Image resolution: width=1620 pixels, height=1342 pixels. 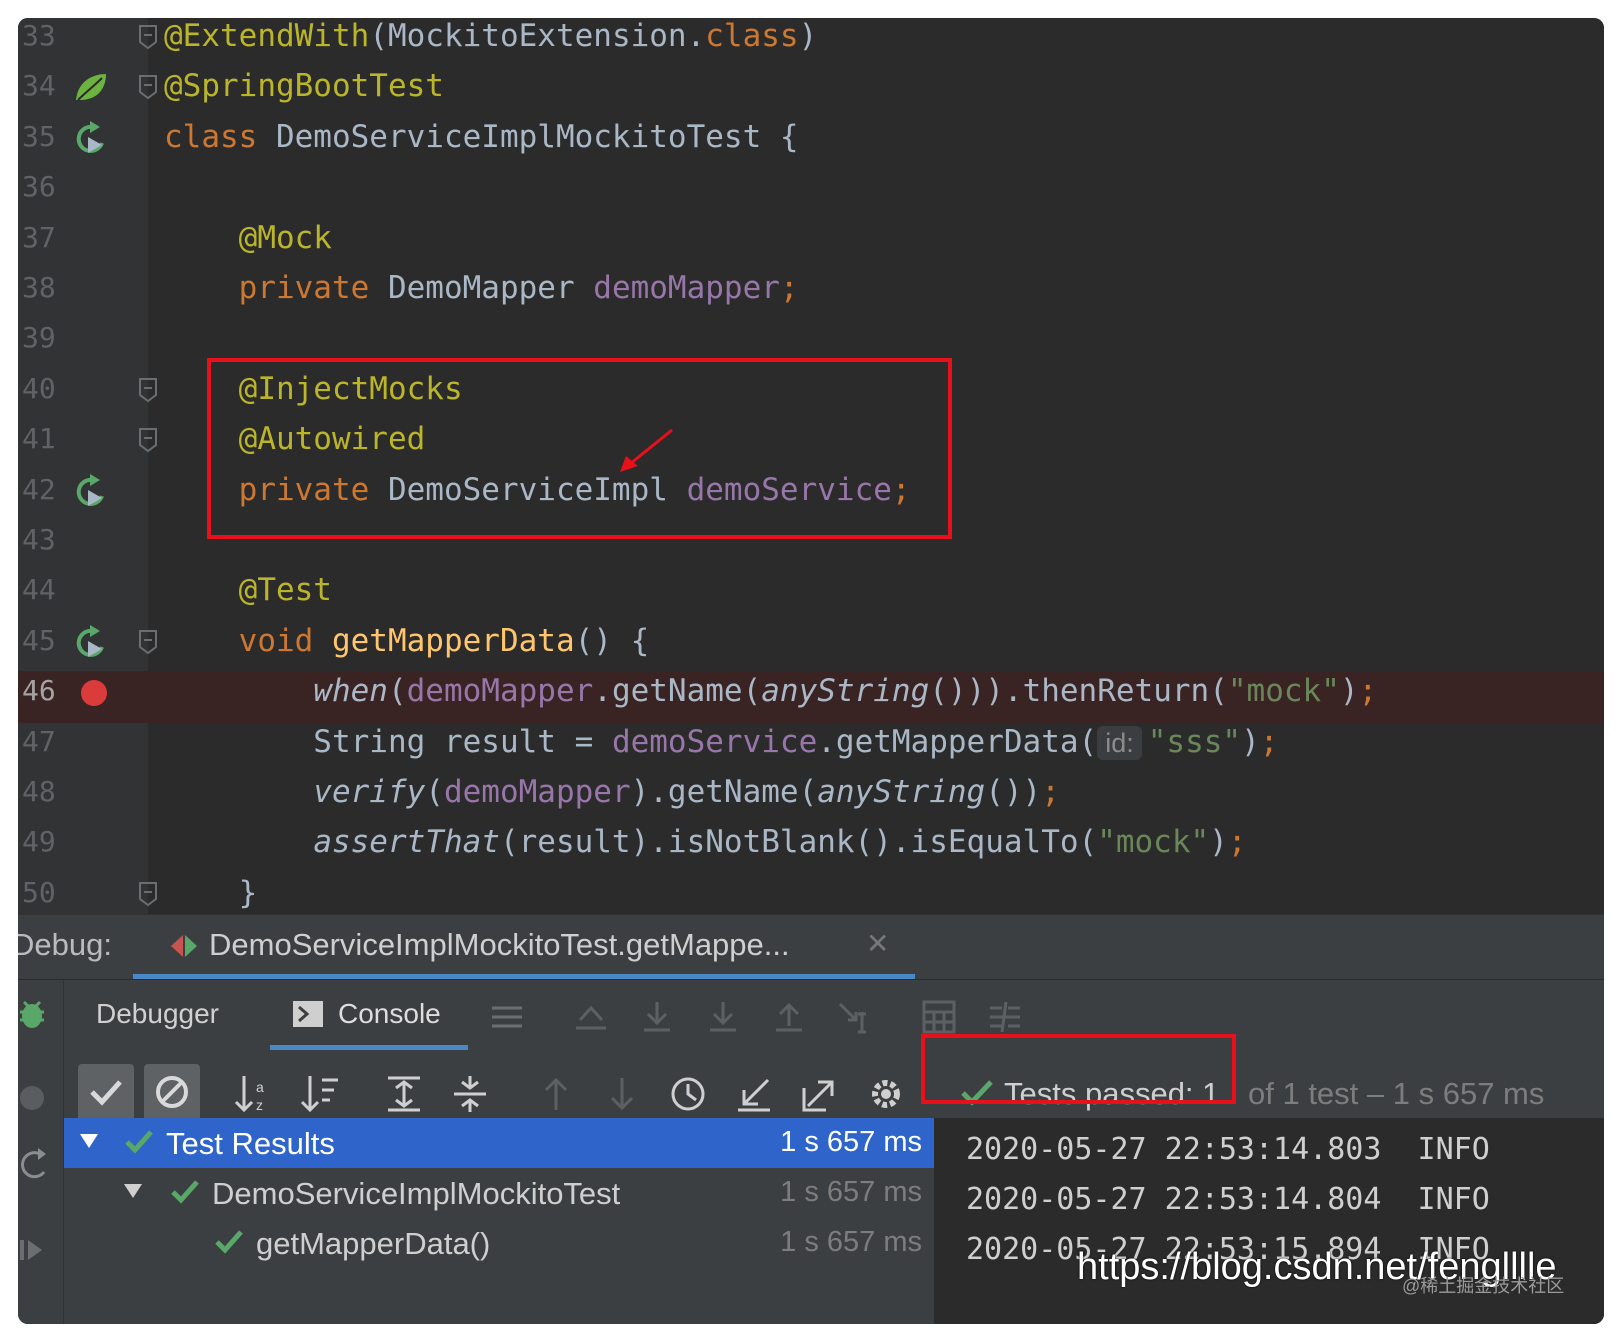 What do you see at coordinates (811, 344) in the screenshot?
I see `code-line: 39` at bounding box center [811, 344].